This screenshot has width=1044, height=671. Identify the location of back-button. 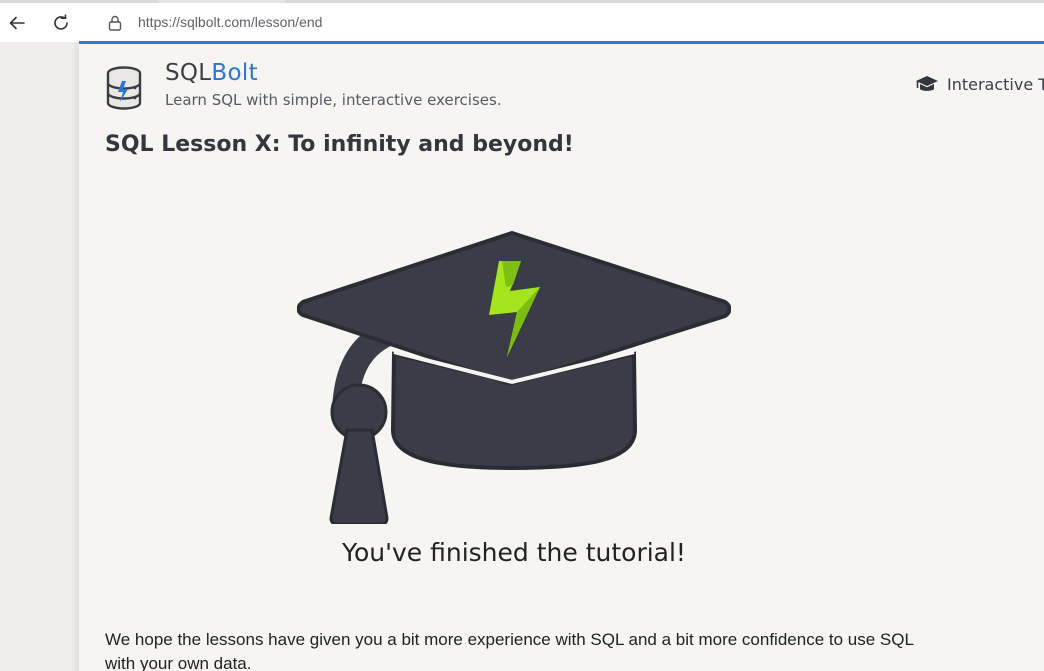
(17, 23).